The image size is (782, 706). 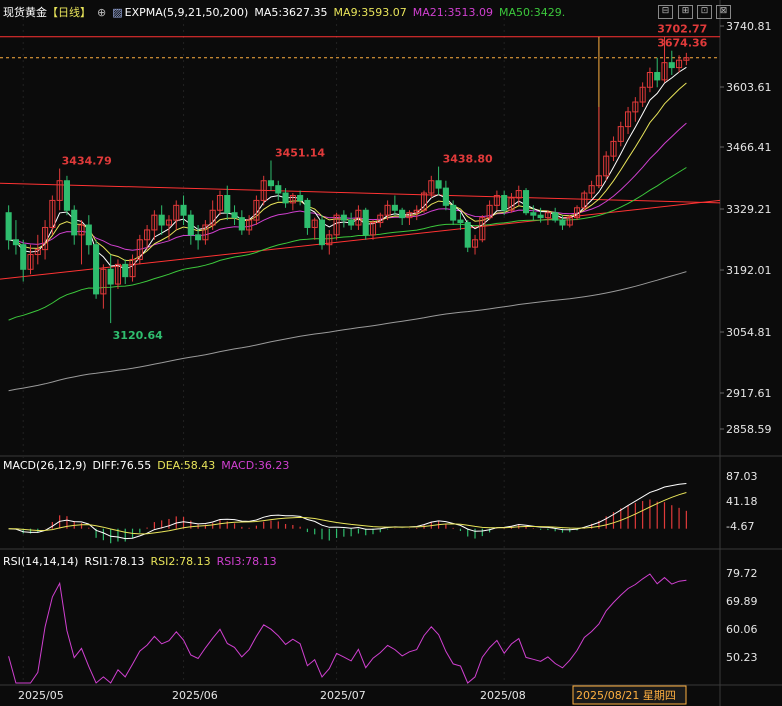 What do you see at coordinates (740, 526) in the screenshot?
I see `macd-tick-label-2: -4.67` at bounding box center [740, 526].